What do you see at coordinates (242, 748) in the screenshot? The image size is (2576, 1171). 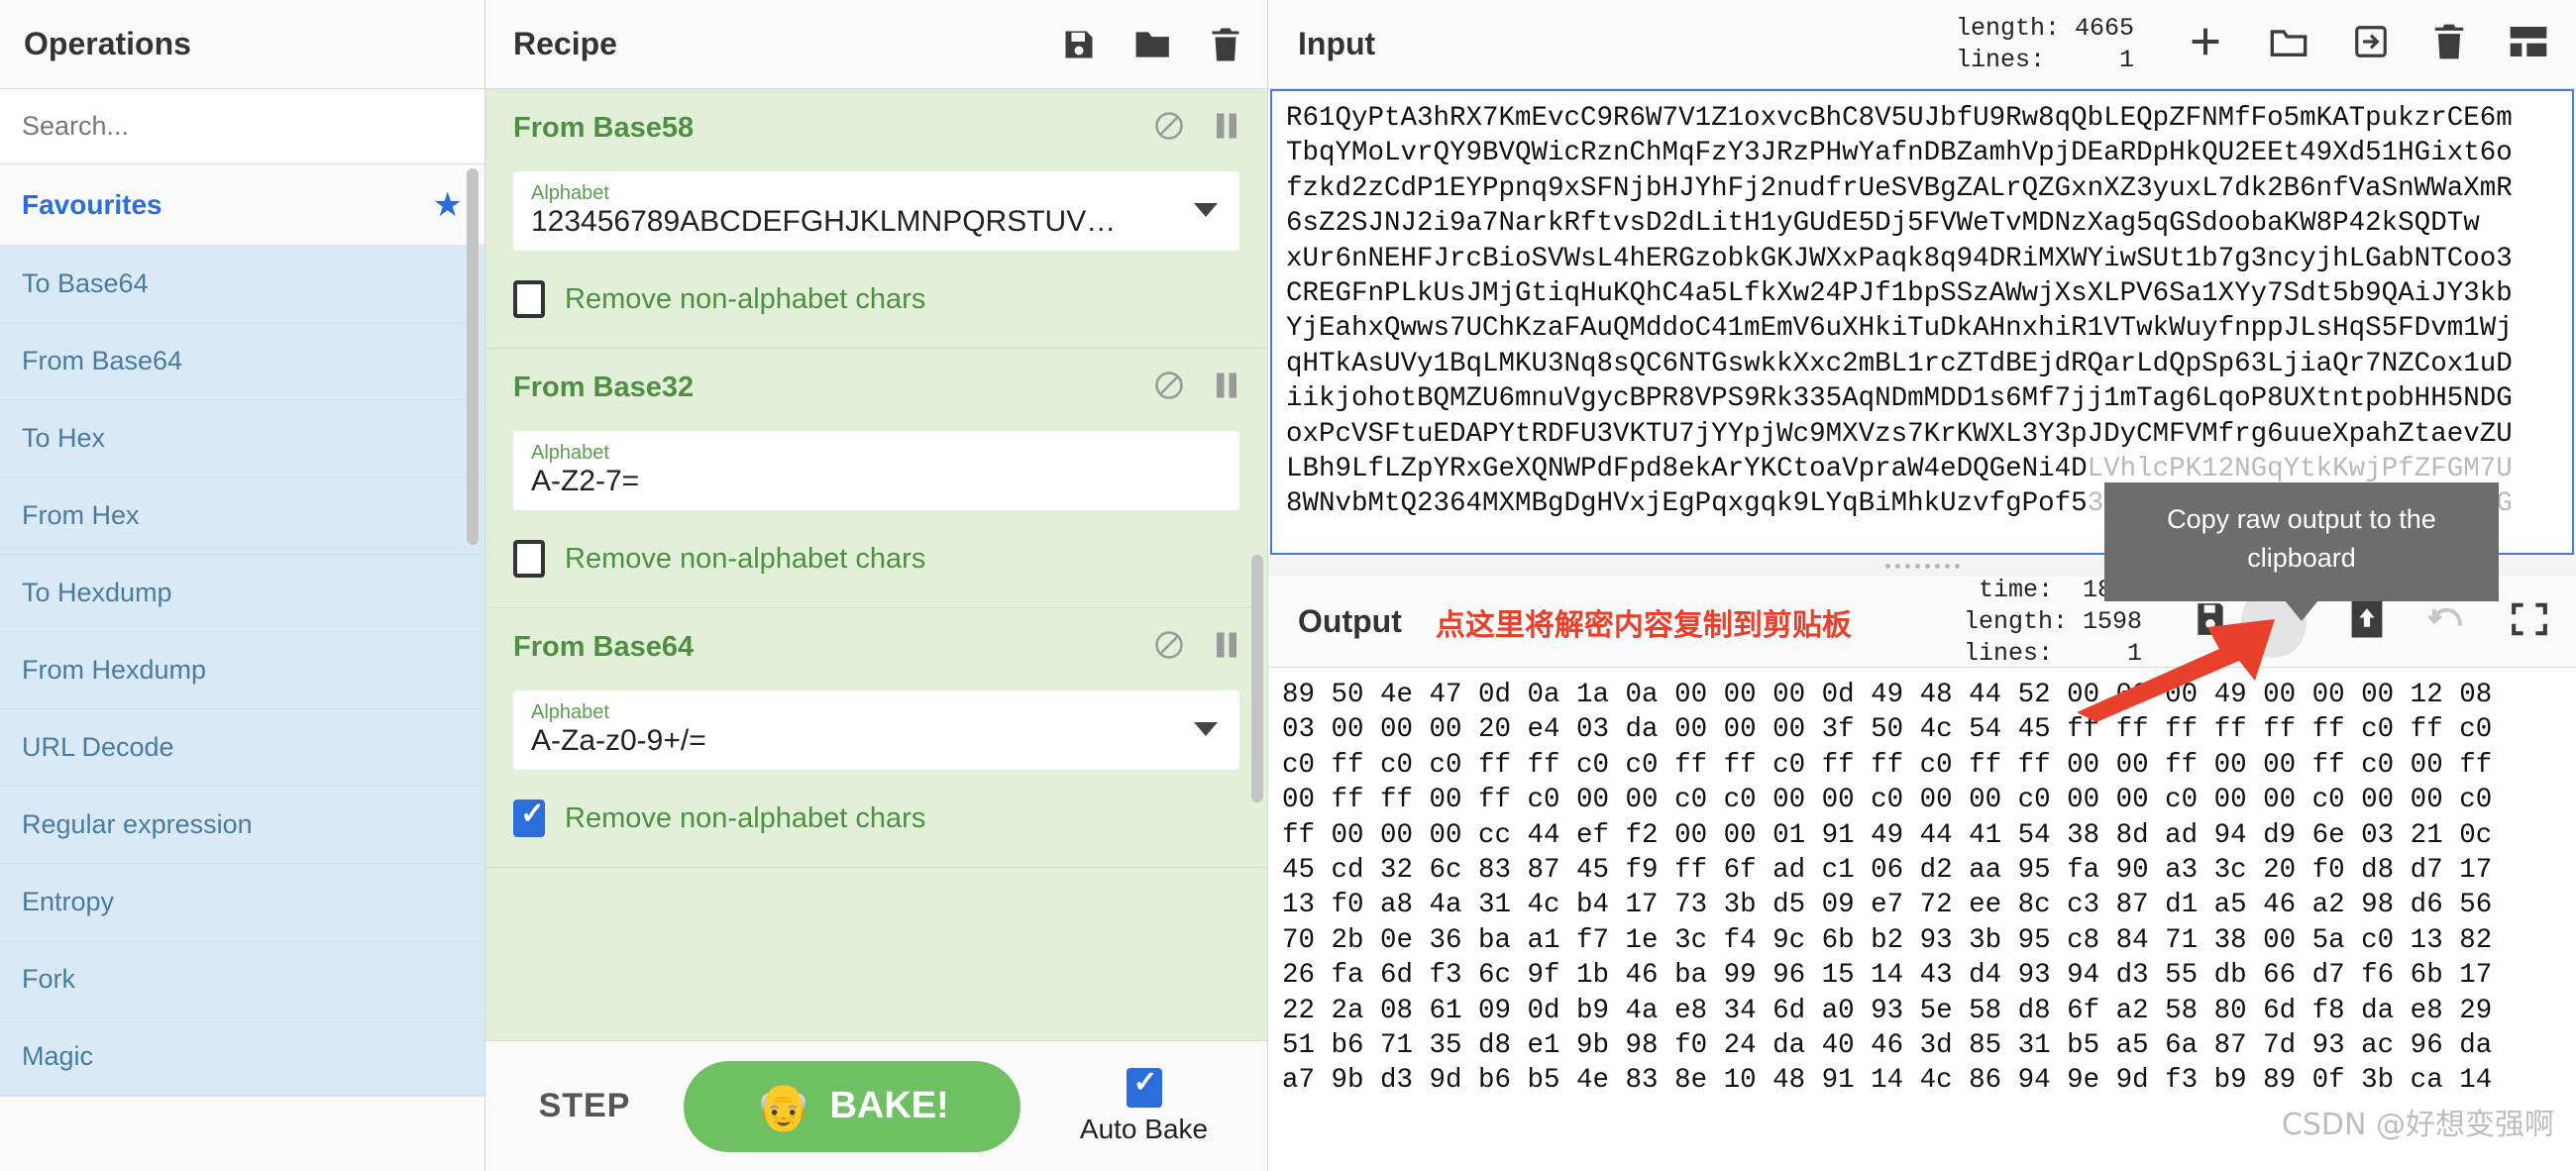 I see `sidebar-item-url-decode: URL Decode` at bounding box center [242, 748].